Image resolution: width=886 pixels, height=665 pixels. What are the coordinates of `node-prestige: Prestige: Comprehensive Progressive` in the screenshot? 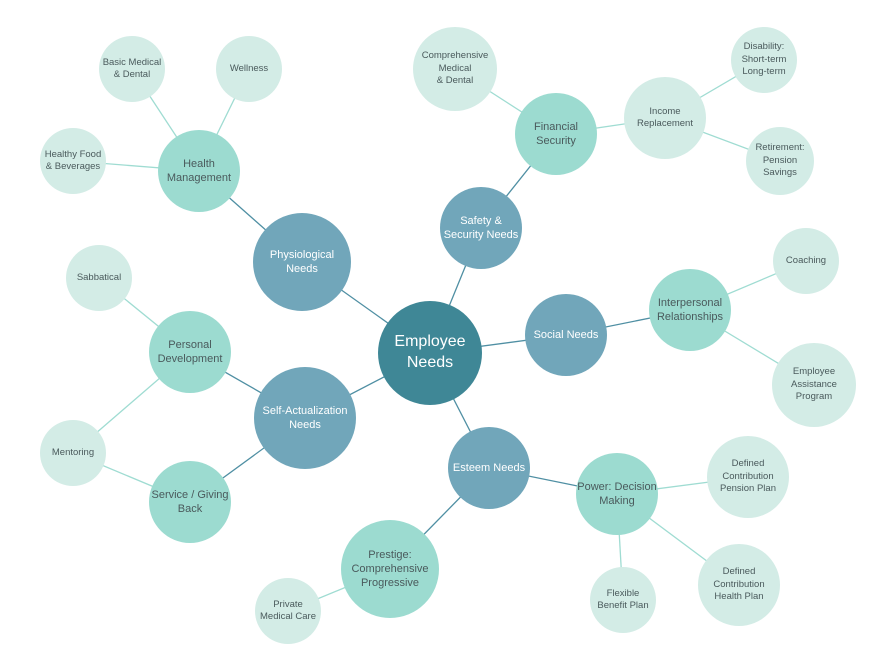 It's located at (390, 569).